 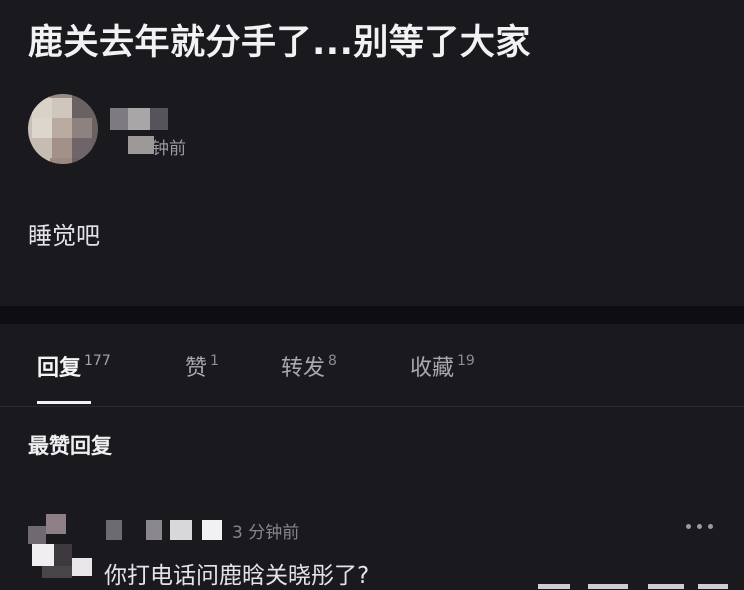 What do you see at coordinates (70, 446) in the screenshot?
I see `top-replies-heading: 最赞回复` at bounding box center [70, 446].